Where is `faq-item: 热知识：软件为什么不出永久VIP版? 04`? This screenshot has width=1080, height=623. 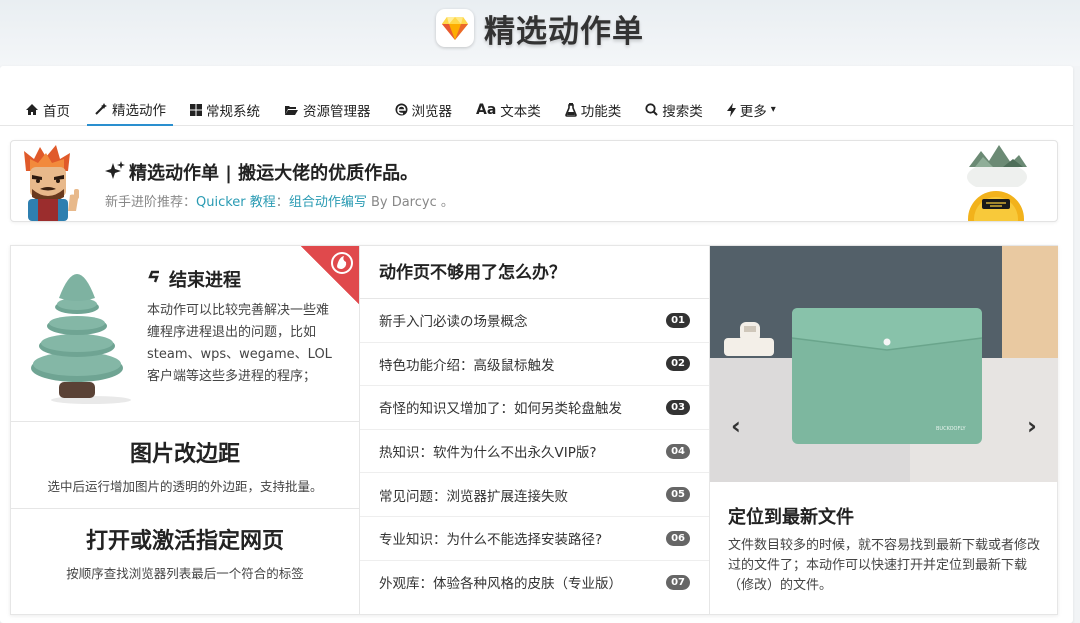 faq-item: 热知识：软件为什么不出永久VIP版? 04 is located at coordinates (534, 452).